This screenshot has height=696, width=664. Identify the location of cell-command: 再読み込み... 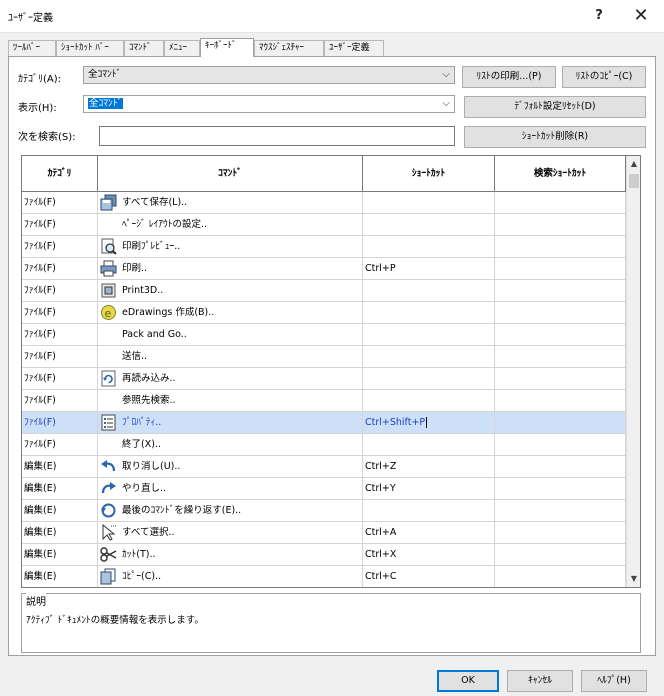
(230, 378).